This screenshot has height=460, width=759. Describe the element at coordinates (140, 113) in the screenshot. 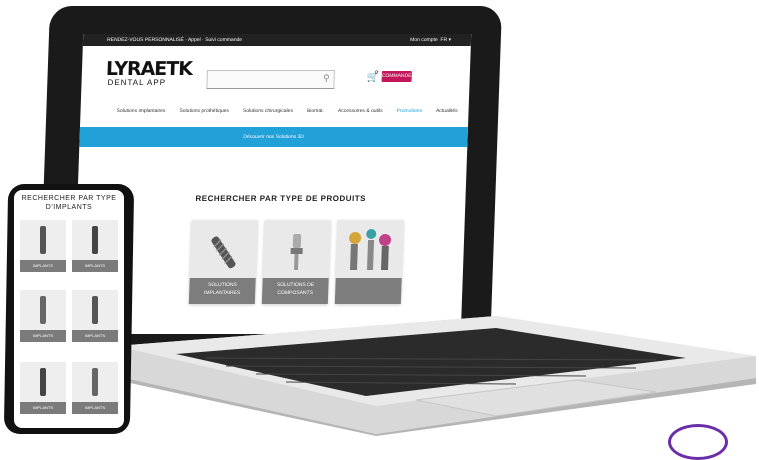

I see `nav-item-implants: Solutions implantaires` at that location.